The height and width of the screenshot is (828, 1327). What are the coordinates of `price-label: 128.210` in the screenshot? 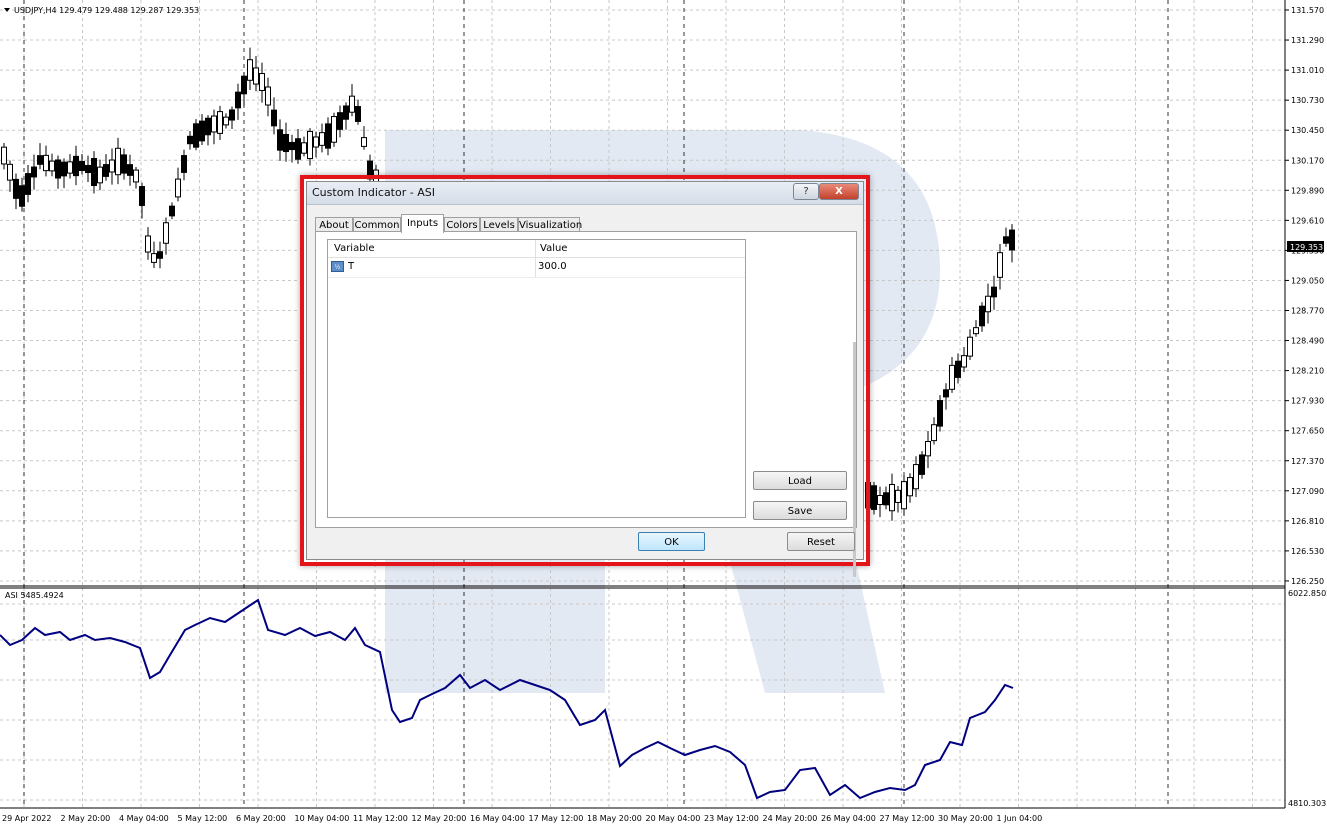 It's located at (1307, 371).